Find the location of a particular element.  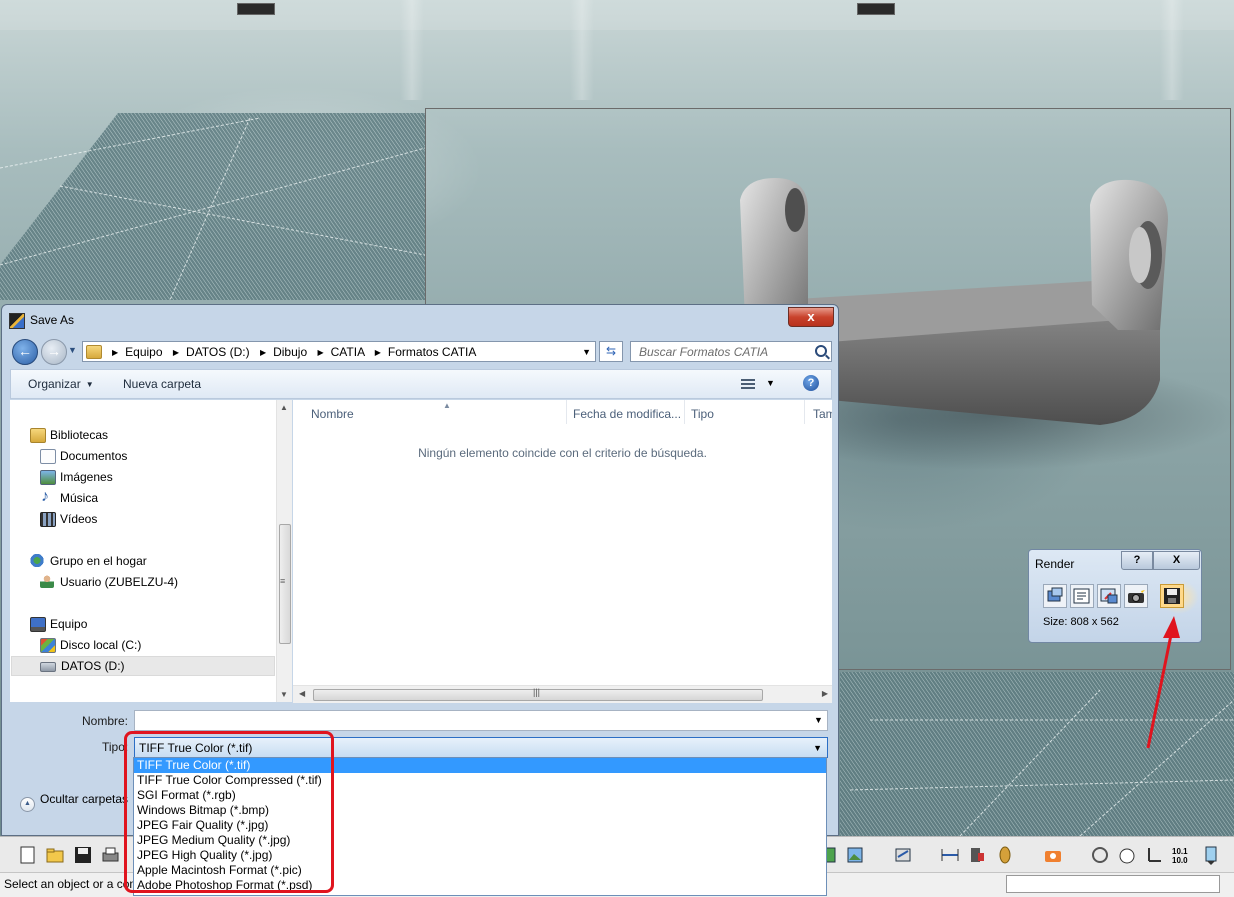

search-box is located at coordinates (731, 351).